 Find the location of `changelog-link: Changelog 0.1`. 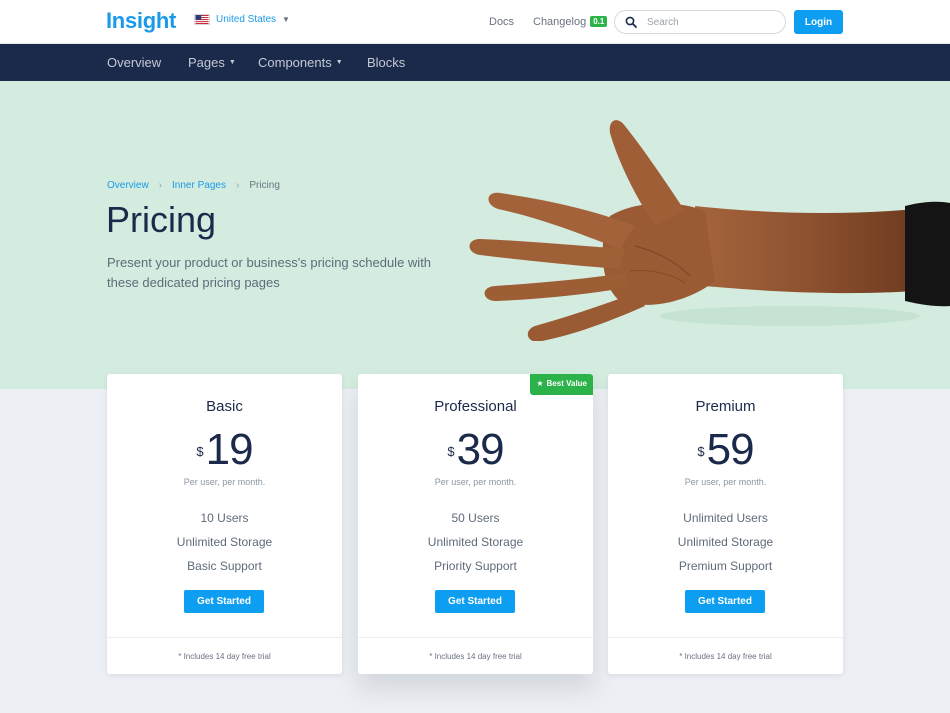

changelog-link: Changelog 0.1 is located at coordinates (570, 22).